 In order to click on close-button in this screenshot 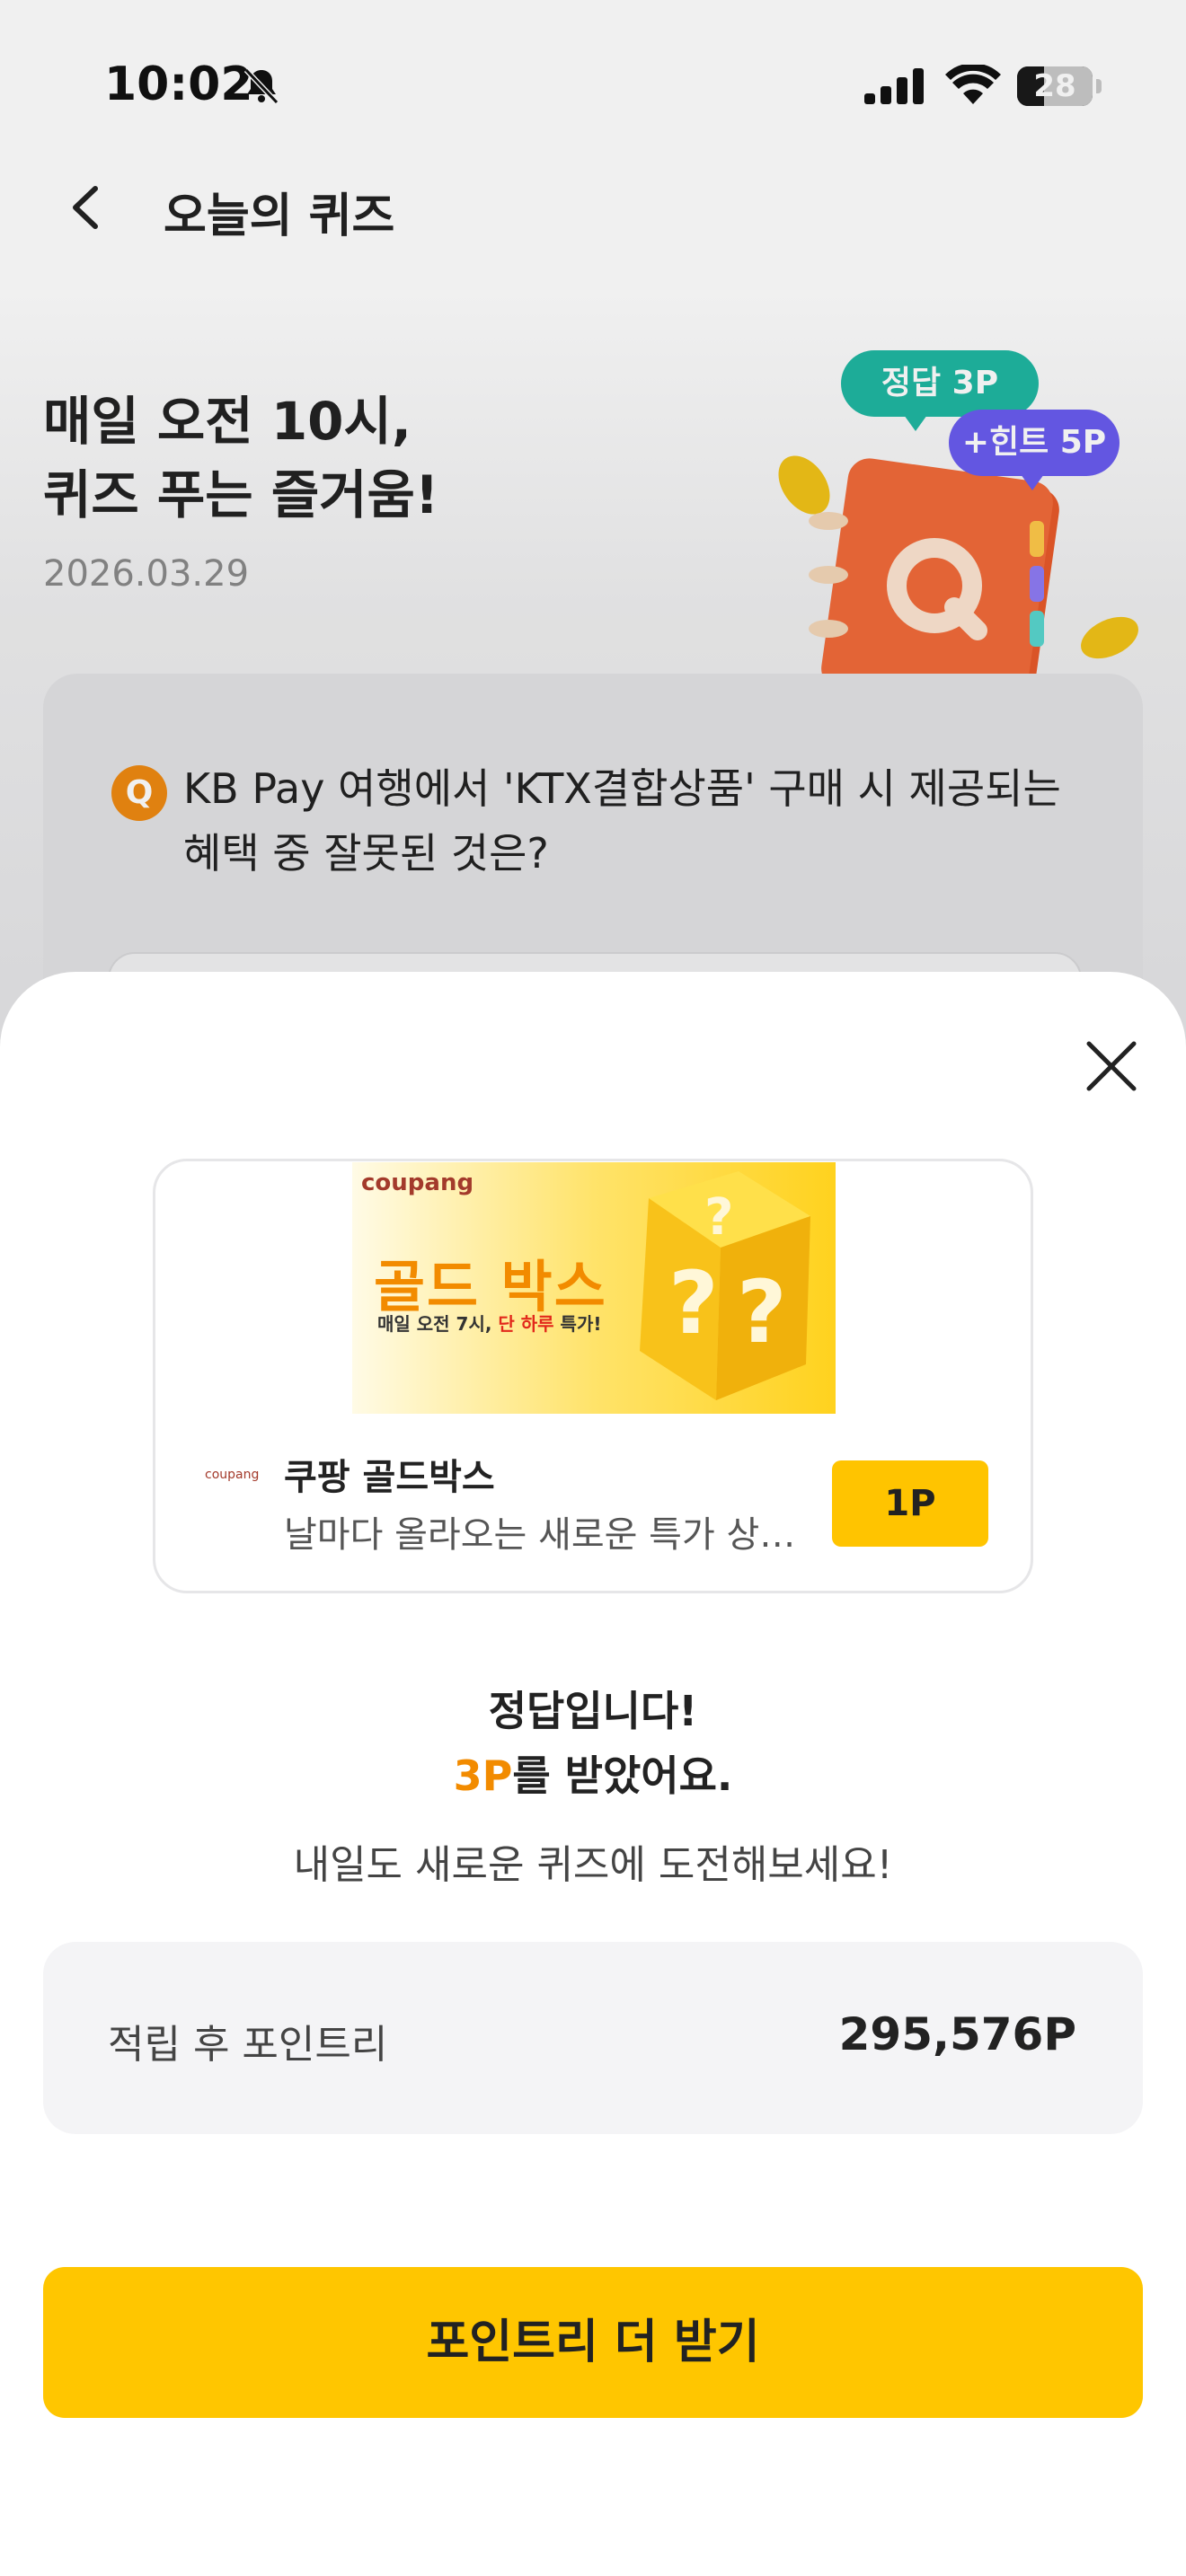, I will do `click(1111, 1066)`.